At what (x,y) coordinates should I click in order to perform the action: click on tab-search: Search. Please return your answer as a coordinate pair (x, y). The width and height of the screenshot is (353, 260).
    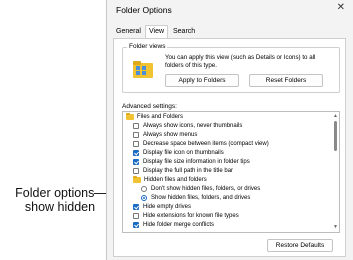
    Looking at the image, I should click on (184, 32).